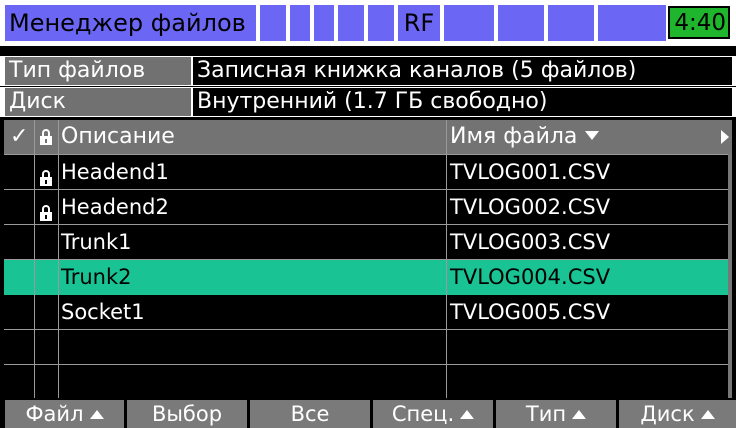 The image size is (736, 428). I want to click on disk-value: Внутренний (1.7 ГБ свободно), so click(462, 102).